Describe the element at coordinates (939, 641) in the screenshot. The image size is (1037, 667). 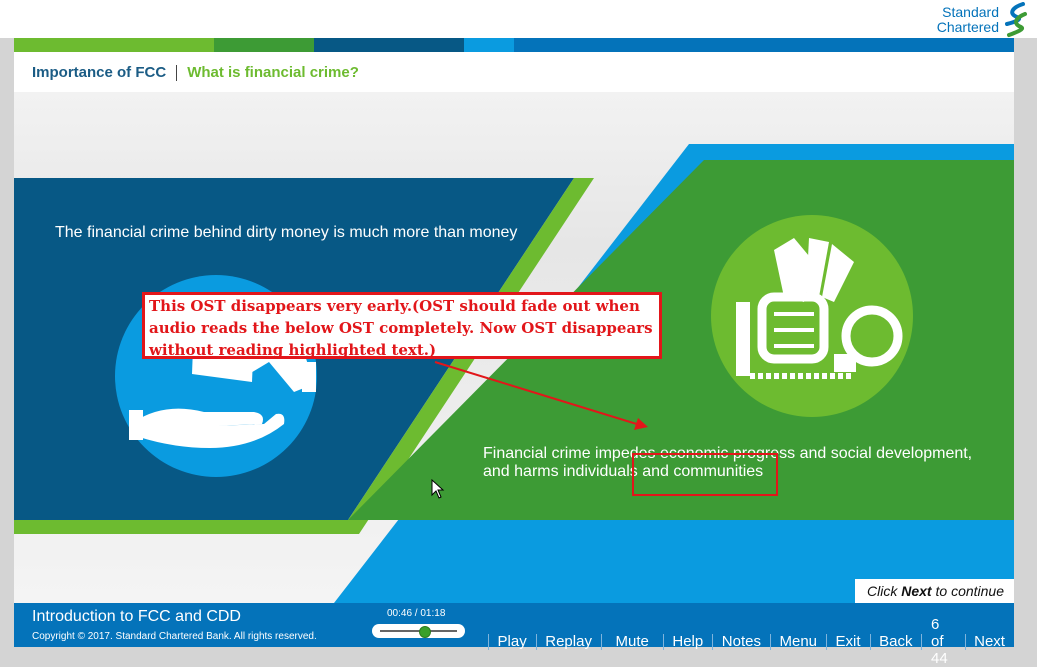
I see `page-indicator: 6 of 44` at that location.